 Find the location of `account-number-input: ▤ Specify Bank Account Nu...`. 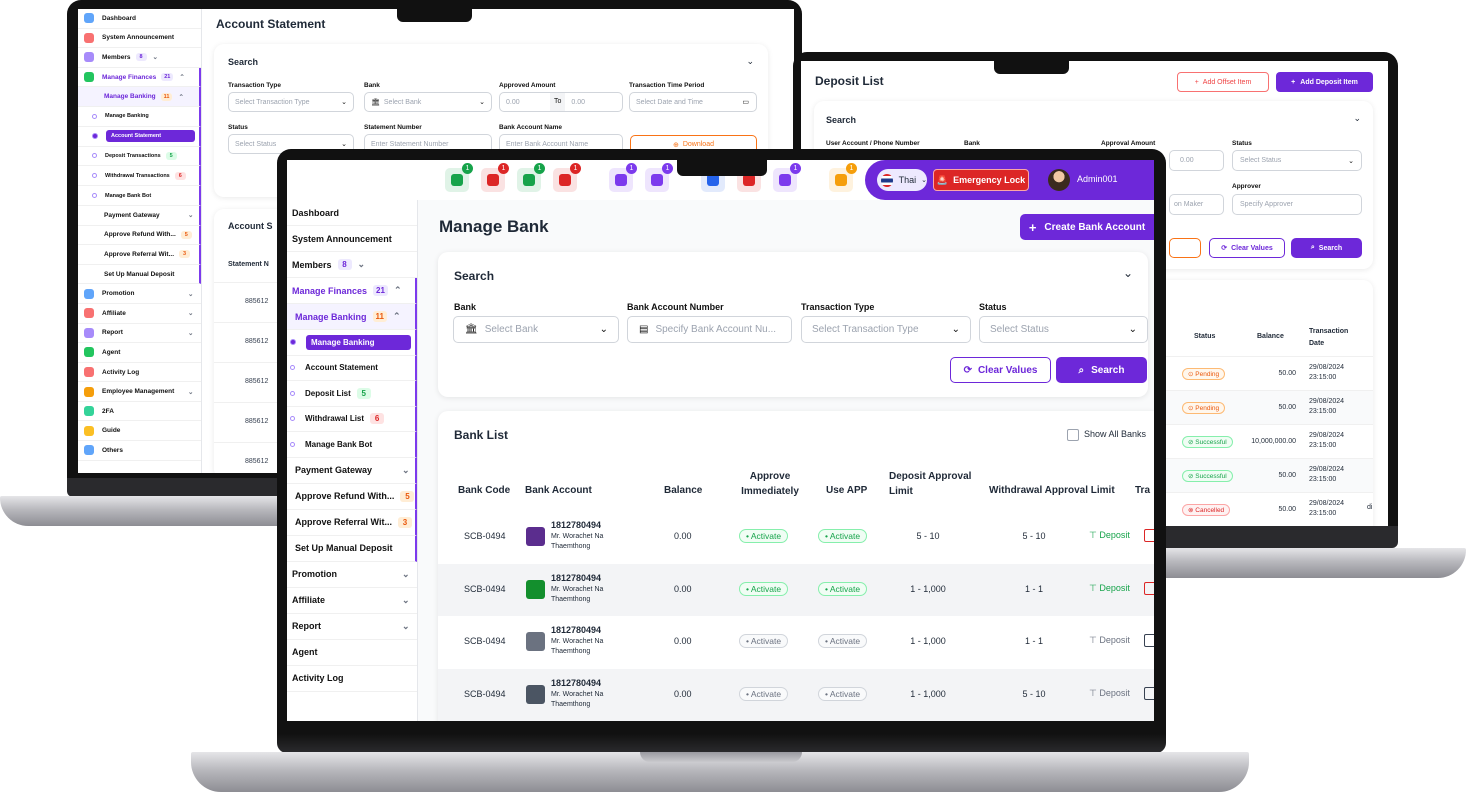

account-number-input: ▤ Specify Bank Account Nu... is located at coordinates (709, 329).